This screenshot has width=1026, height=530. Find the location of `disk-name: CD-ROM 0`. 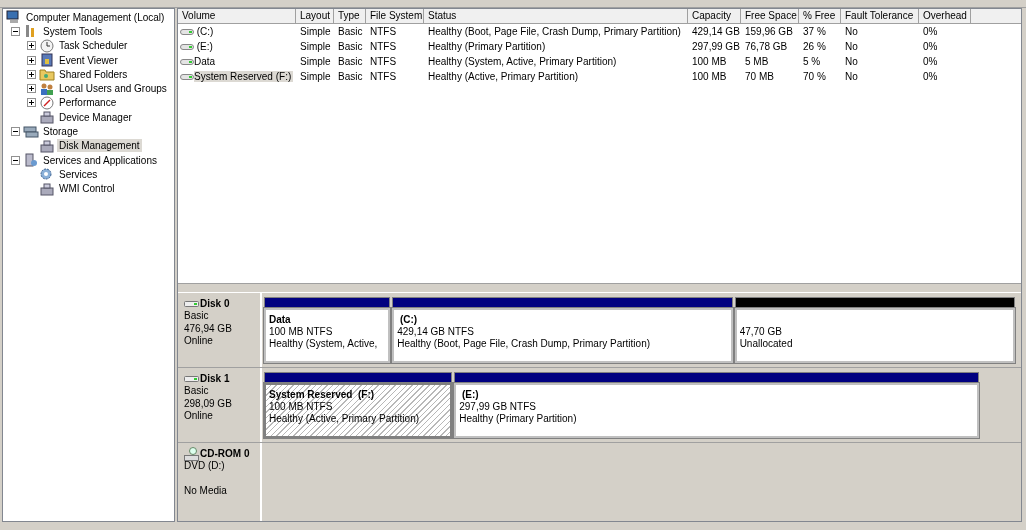

disk-name: CD-ROM 0 is located at coordinates (225, 453).